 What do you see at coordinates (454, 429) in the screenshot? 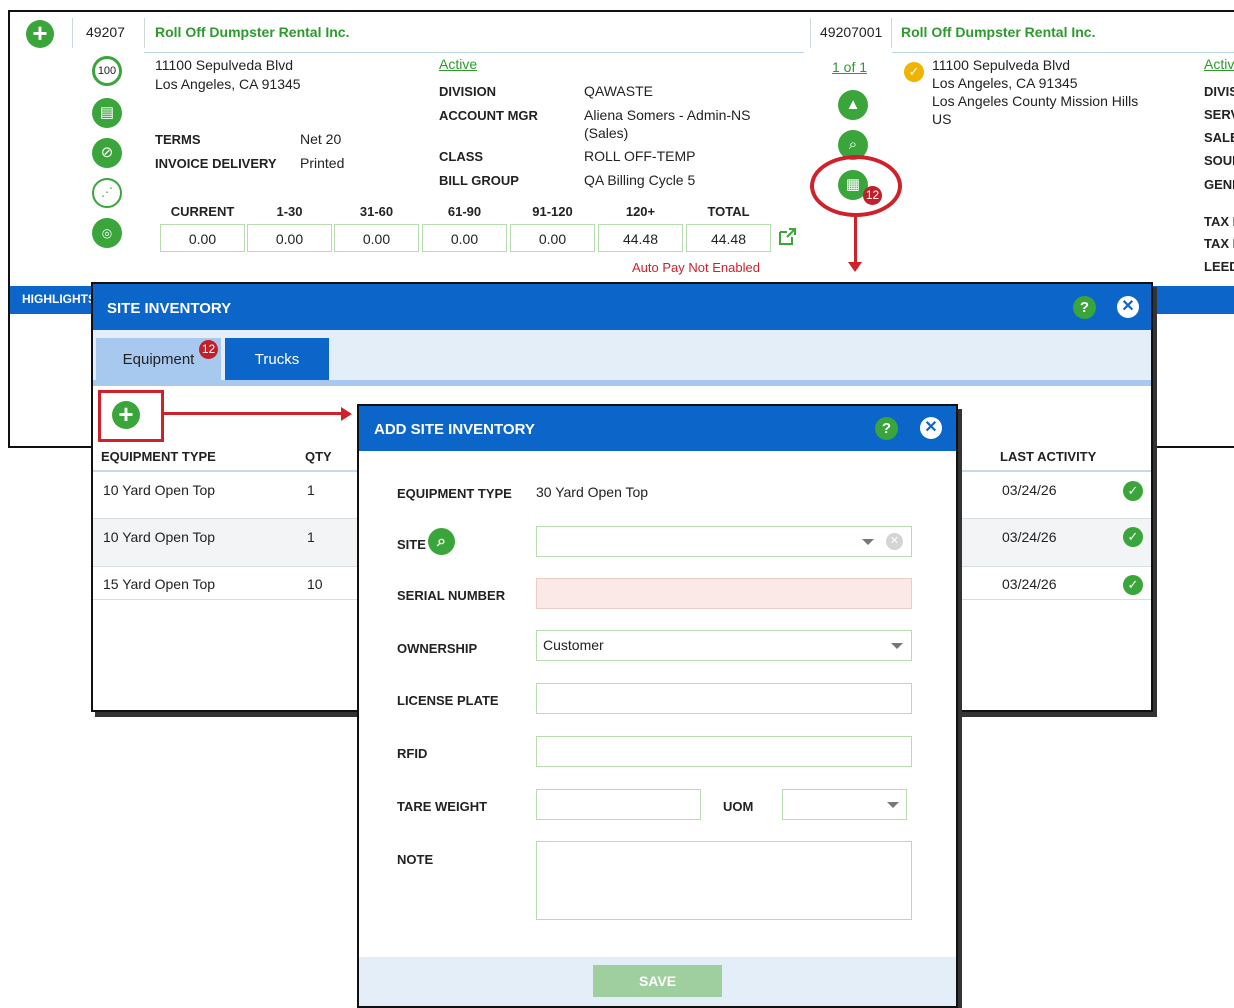
I see `modal-title: ADD SITE INVENTORY` at bounding box center [454, 429].